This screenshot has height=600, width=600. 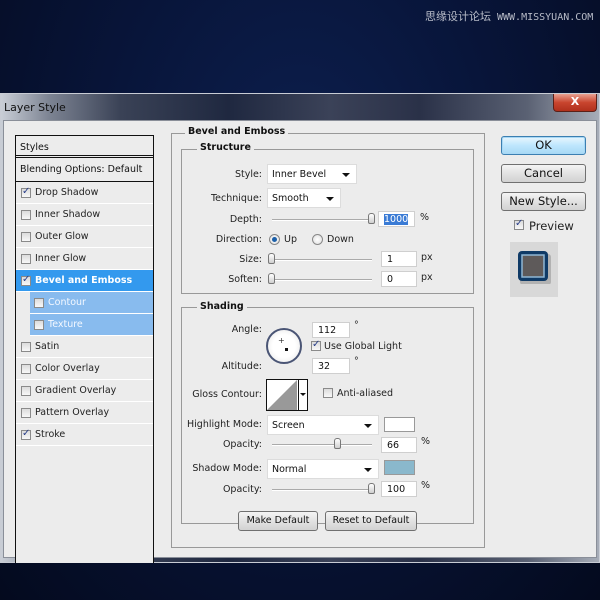 I want to click on use-global-light-label: Use Global Light, so click(x=363, y=346).